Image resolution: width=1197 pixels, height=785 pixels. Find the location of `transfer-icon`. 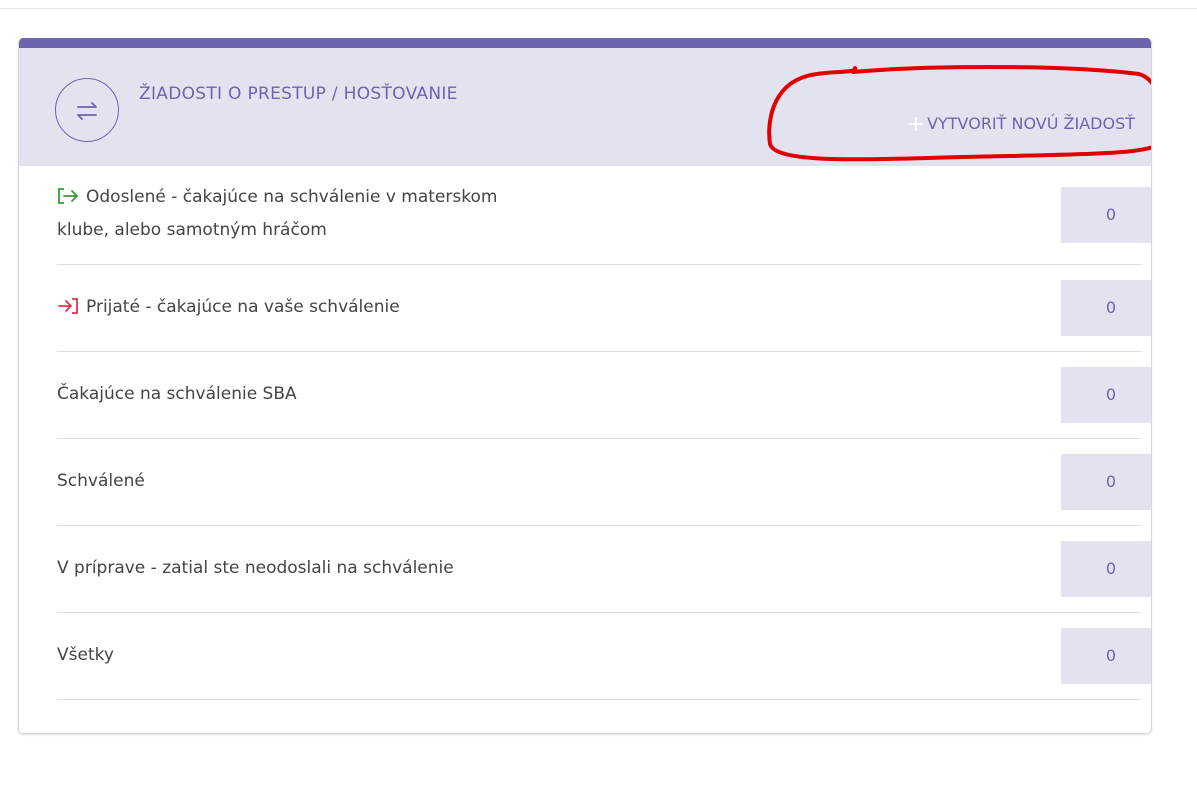

transfer-icon is located at coordinates (87, 110).